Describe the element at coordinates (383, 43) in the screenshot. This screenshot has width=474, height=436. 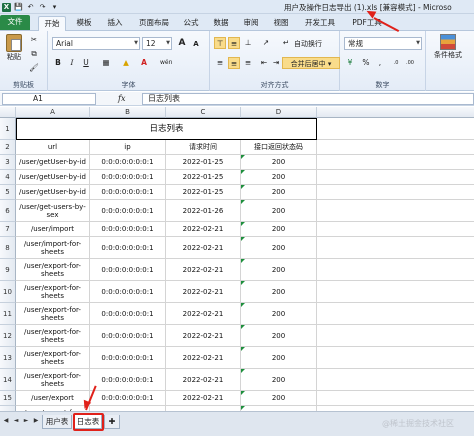
I see `number-format-select: 常规 ▼` at that location.